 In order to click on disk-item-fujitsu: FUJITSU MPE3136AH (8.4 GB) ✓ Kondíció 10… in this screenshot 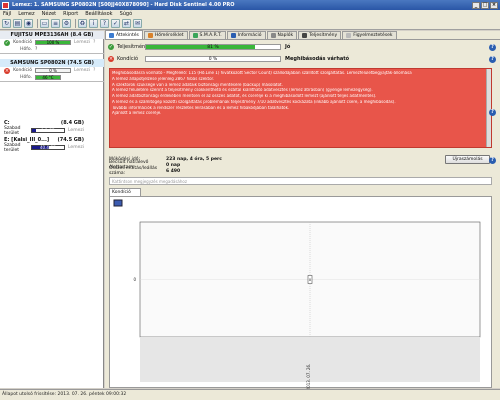, I will do `click(52, 42)`.